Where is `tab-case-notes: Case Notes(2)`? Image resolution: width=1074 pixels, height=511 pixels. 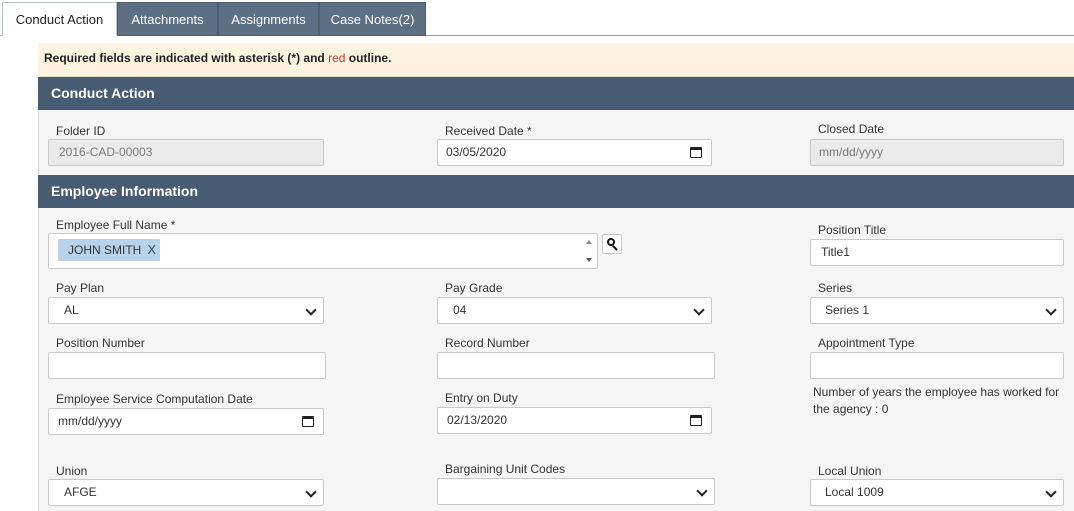 tab-case-notes: Case Notes(2) is located at coordinates (372, 19).